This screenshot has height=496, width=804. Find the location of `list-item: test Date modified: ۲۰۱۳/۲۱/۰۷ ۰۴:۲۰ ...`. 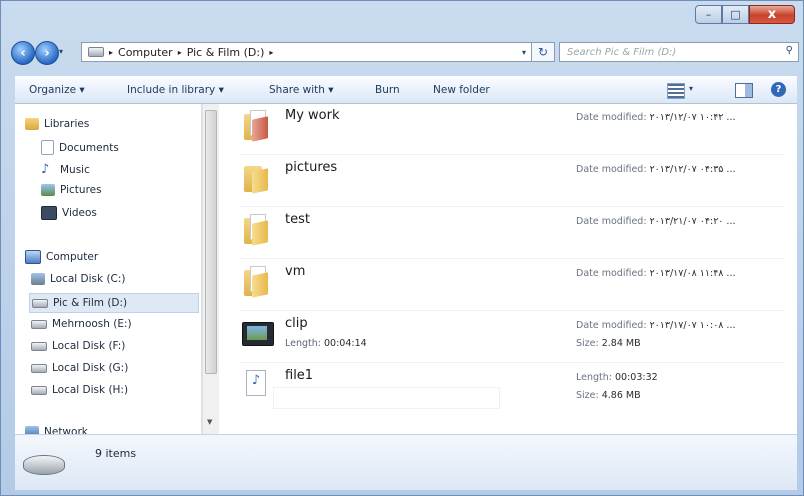

list-item: test Date modified: ۲۰۱۳/۲۱/۰۷ ۰۴:۲۰ ... is located at coordinates (512, 233).